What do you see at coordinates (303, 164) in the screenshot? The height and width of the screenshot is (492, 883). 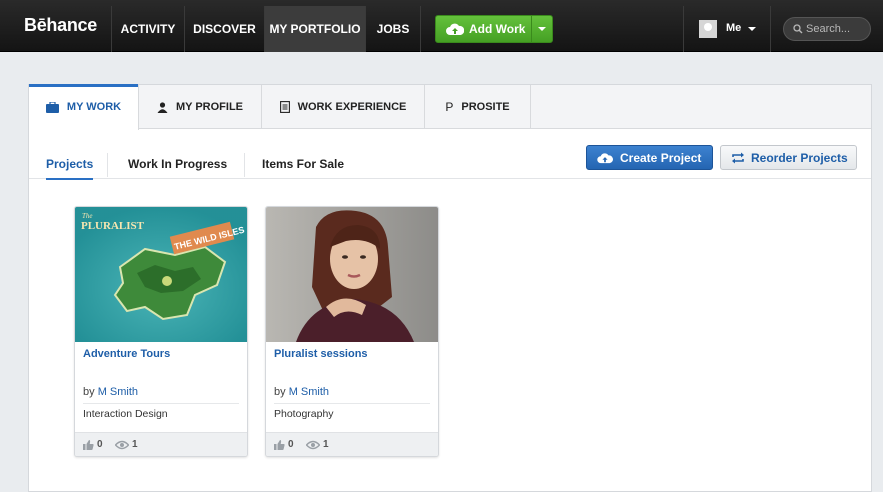 I see `subtab-items-for-sale: Items For Sale` at bounding box center [303, 164].